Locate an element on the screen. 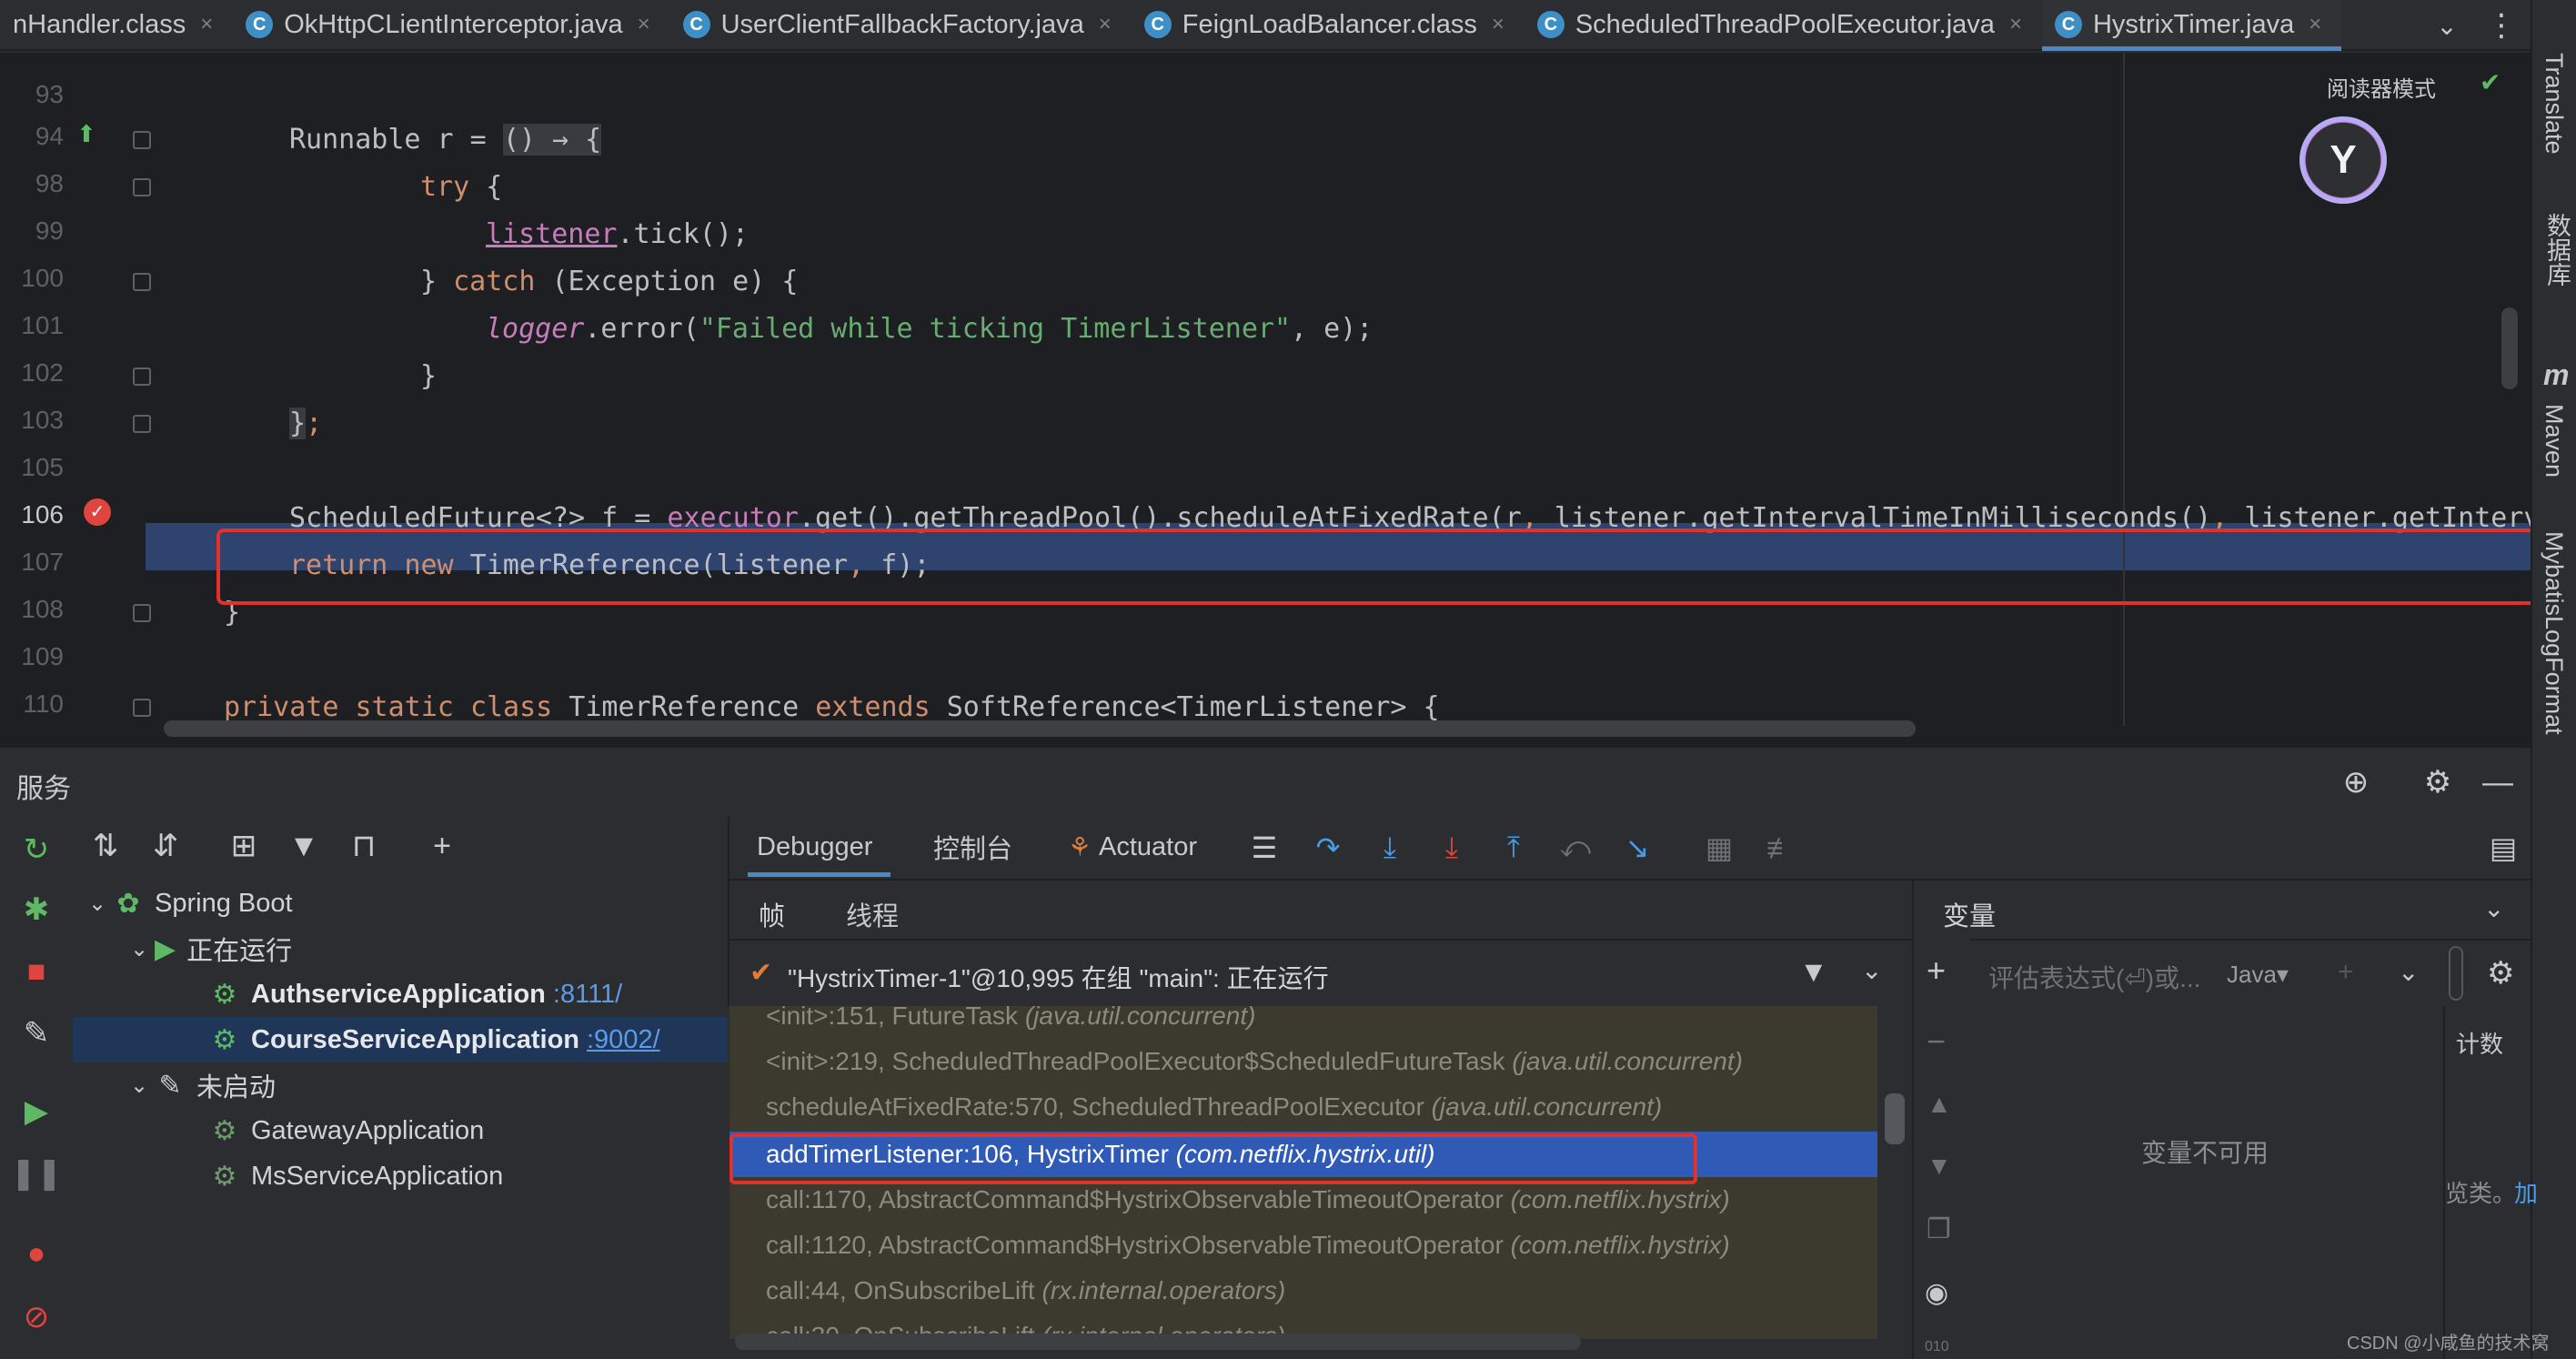 The height and width of the screenshot is (1359, 2576). port-link: :9002/ is located at coordinates (623, 1040).